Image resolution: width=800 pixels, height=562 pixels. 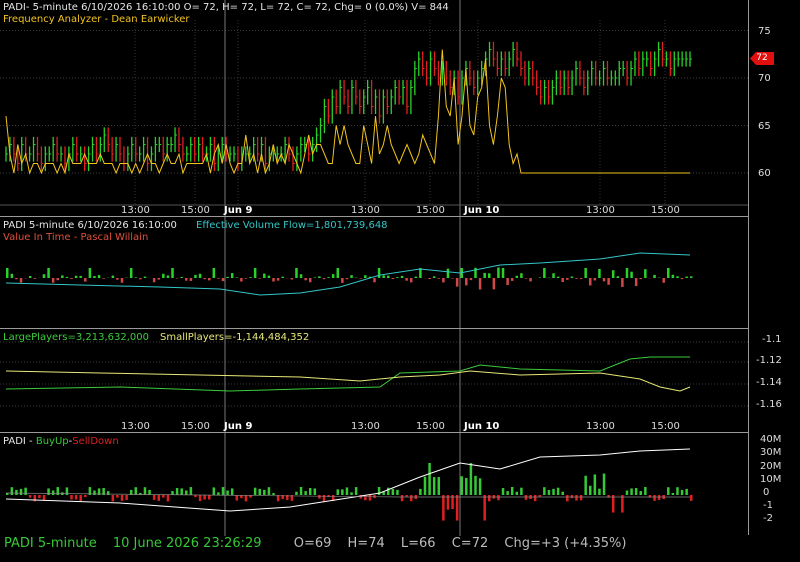 What do you see at coordinates (482, 426) in the screenshot?
I see `time-label-5: Jun 10` at bounding box center [482, 426].